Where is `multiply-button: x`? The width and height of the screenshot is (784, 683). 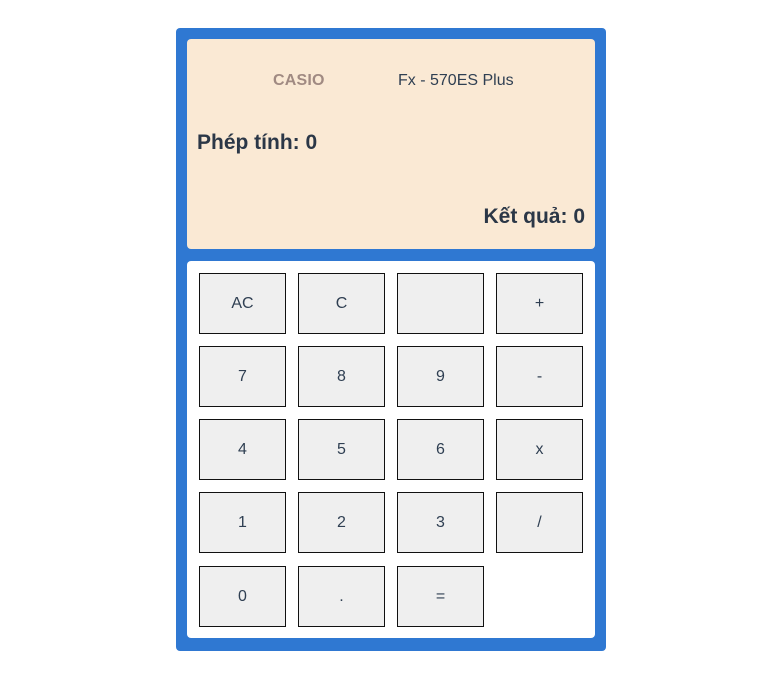
multiply-button: x is located at coordinates (539, 449).